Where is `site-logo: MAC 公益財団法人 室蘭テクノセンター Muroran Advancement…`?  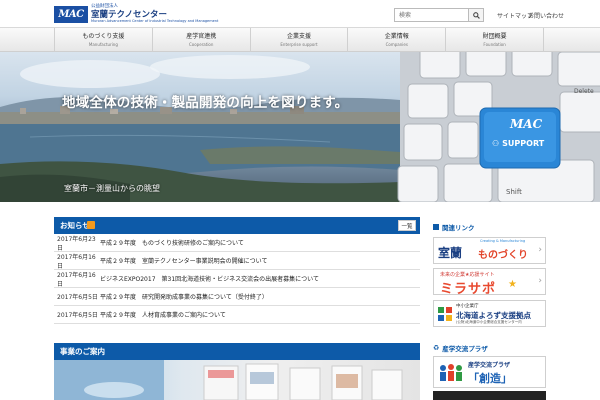 site-logo: MAC 公益財団法人 室蘭テクノセンター Muroran Advancement… is located at coordinates (136, 14).